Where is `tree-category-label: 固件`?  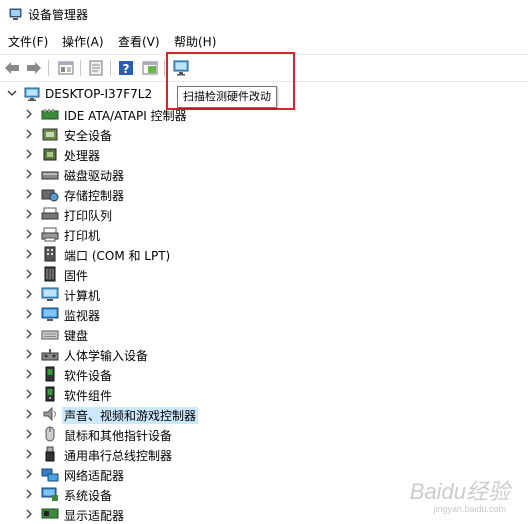
tree-category-label: 固件 is located at coordinates (76, 276).